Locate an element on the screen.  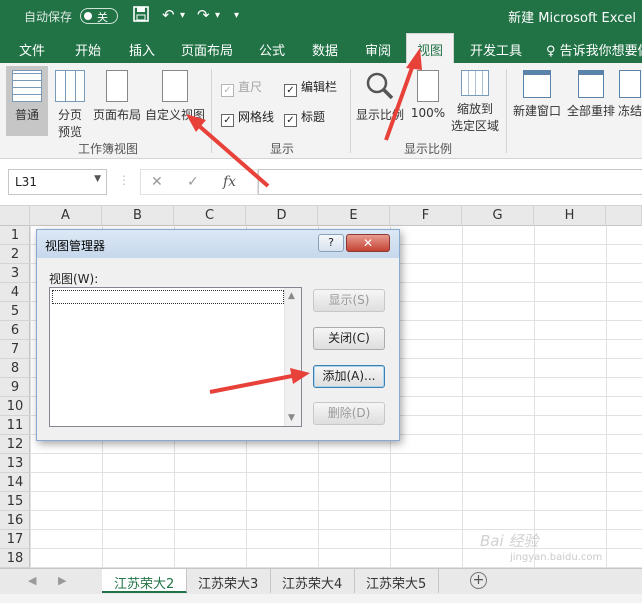
insert-function-icon: fx is located at coordinates (229, 182).